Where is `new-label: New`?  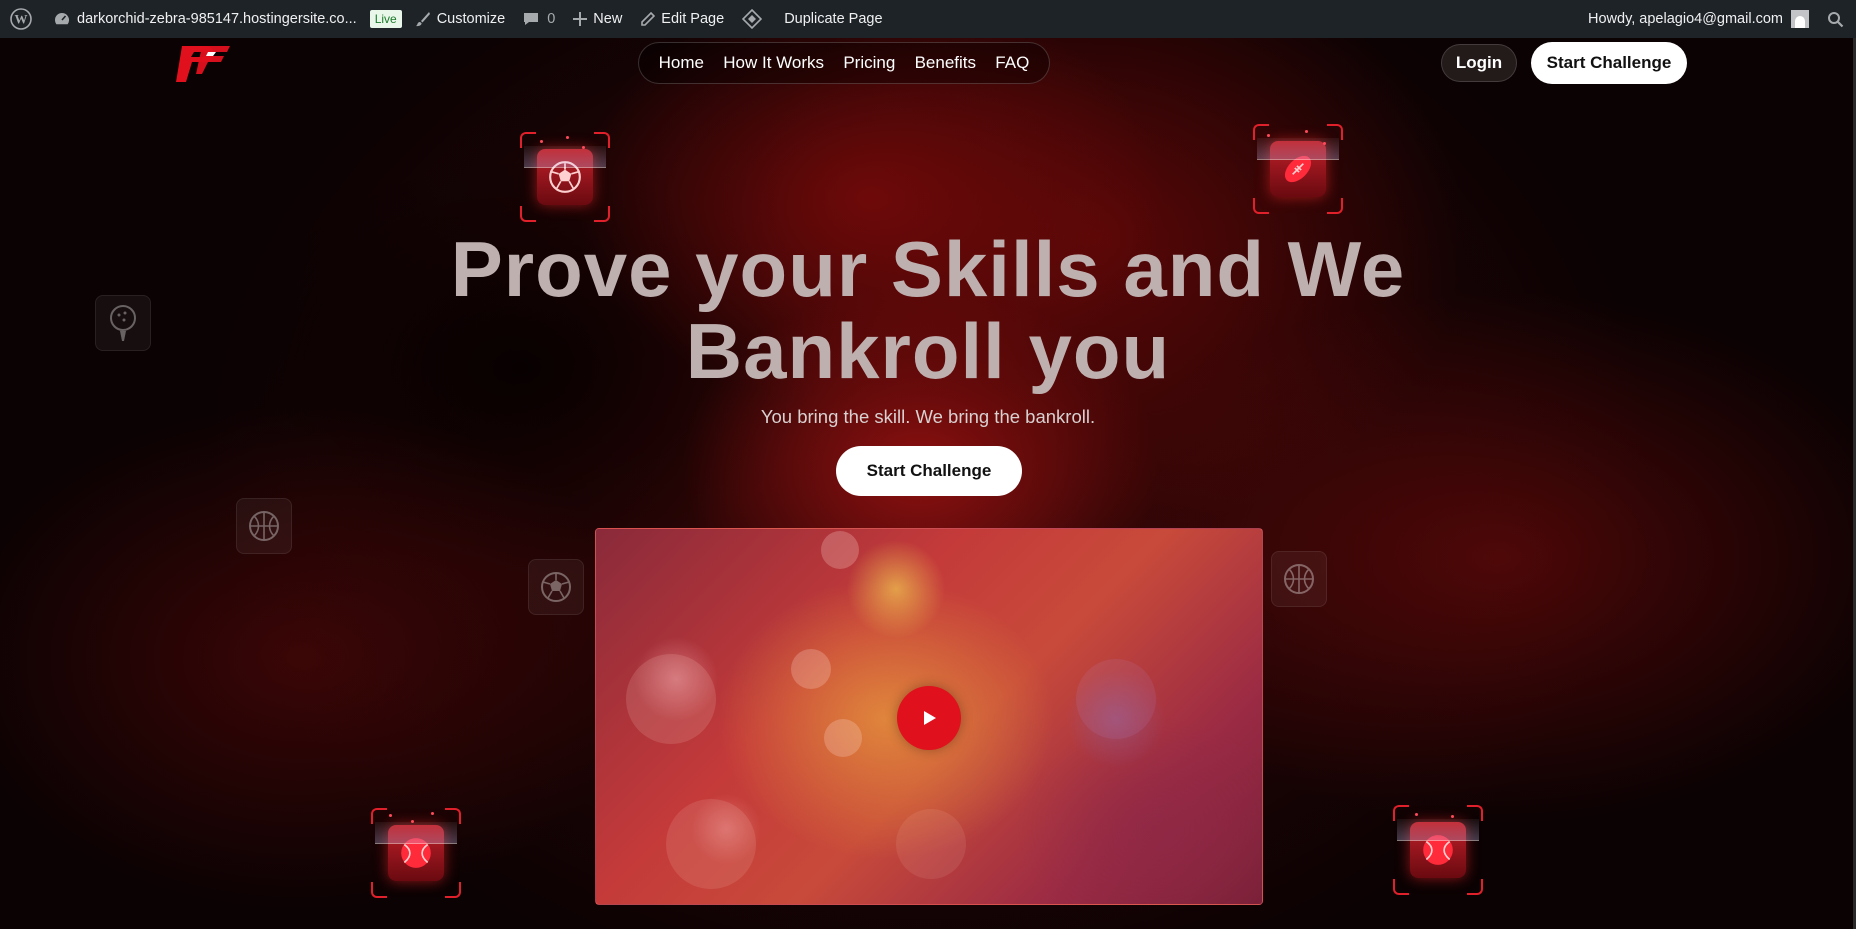
new-label: New is located at coordinates (608, 19).